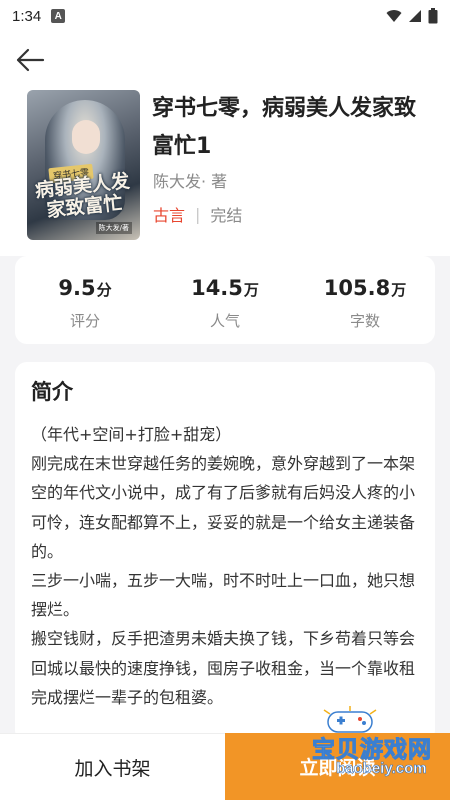 Image resolution: width=450 pixels, height=800 pixels. Describe the element at coordinates (365, 288) in the screenshot. I see `stat-value: 105.8万` at that location.